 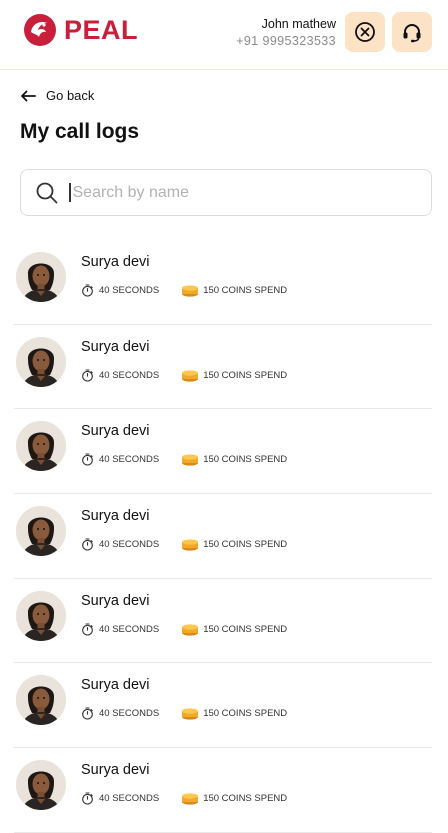 I want to click on search-bar, so click(x=226, y=192).